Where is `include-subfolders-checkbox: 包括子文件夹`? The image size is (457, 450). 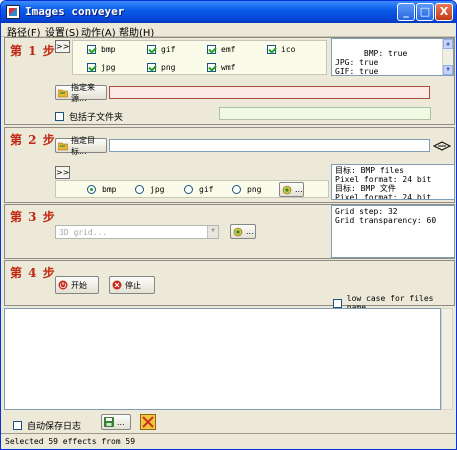
include-subfolders-checkbox: 包括子文件夹 is located at coordinates (89, 116).